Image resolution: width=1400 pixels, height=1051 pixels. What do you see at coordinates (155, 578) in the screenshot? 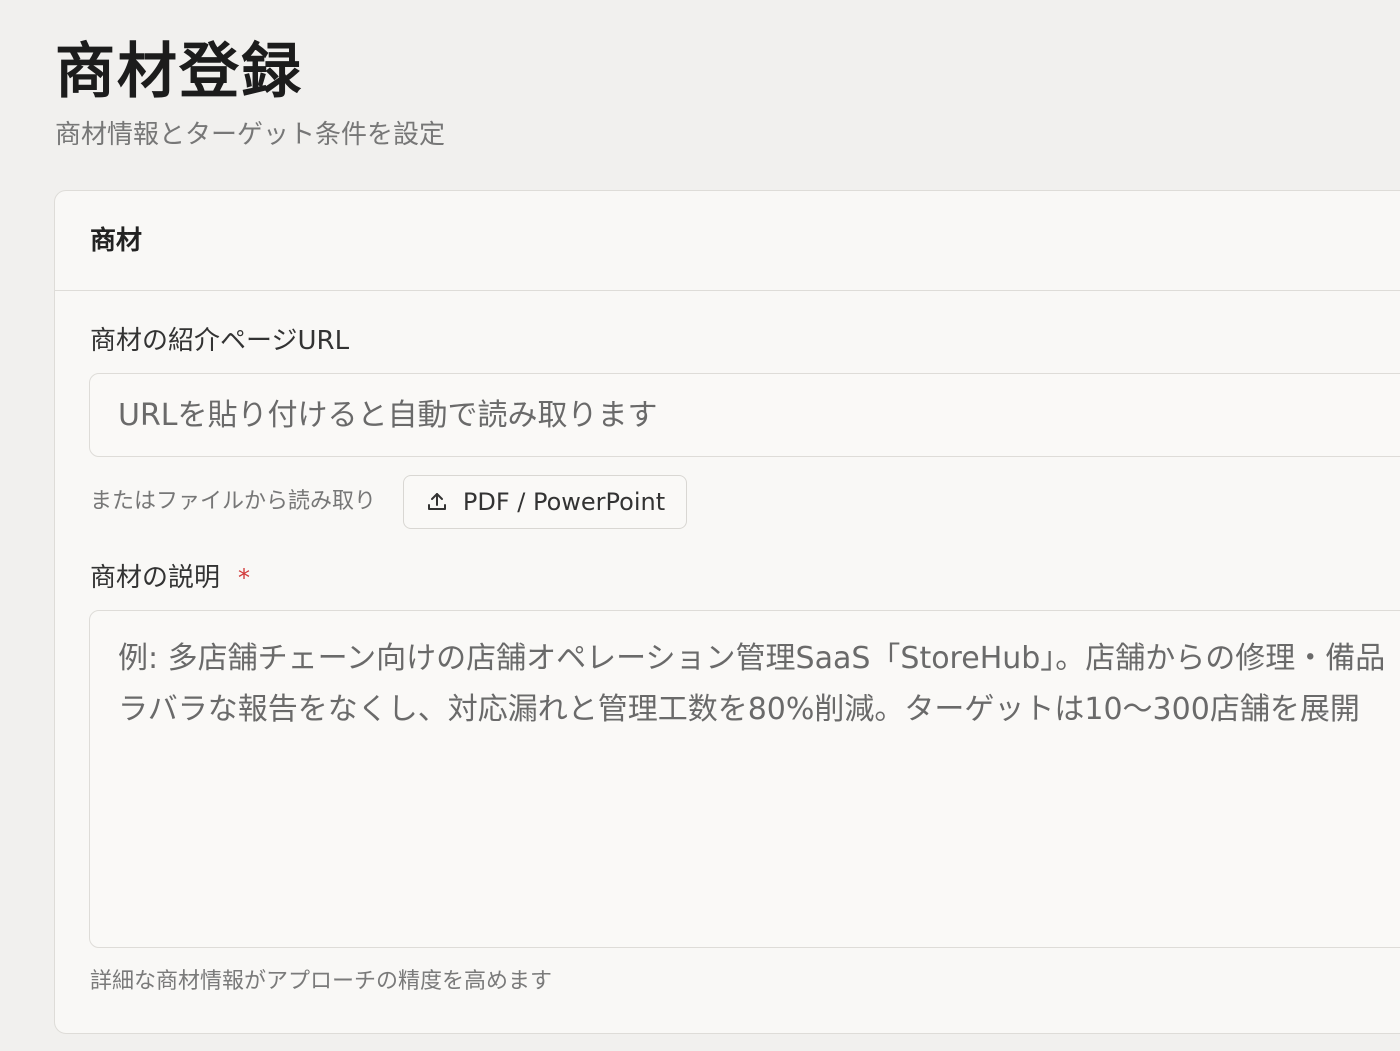
I see `description-label-text: 商材の説明` at bounding box center [155, 578].